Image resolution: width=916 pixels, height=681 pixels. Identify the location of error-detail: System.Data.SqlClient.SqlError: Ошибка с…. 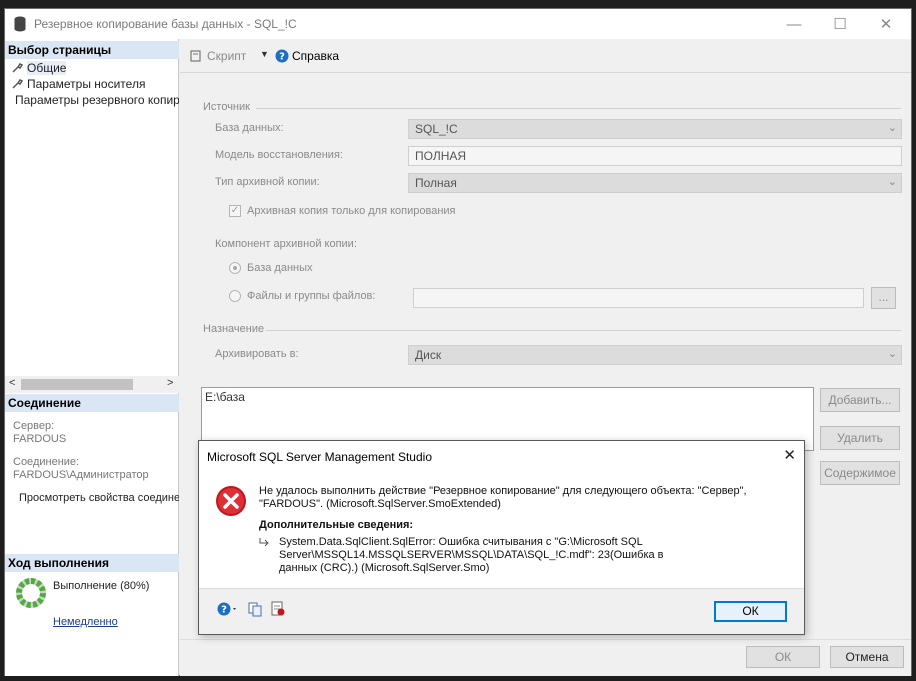
(471, 555).